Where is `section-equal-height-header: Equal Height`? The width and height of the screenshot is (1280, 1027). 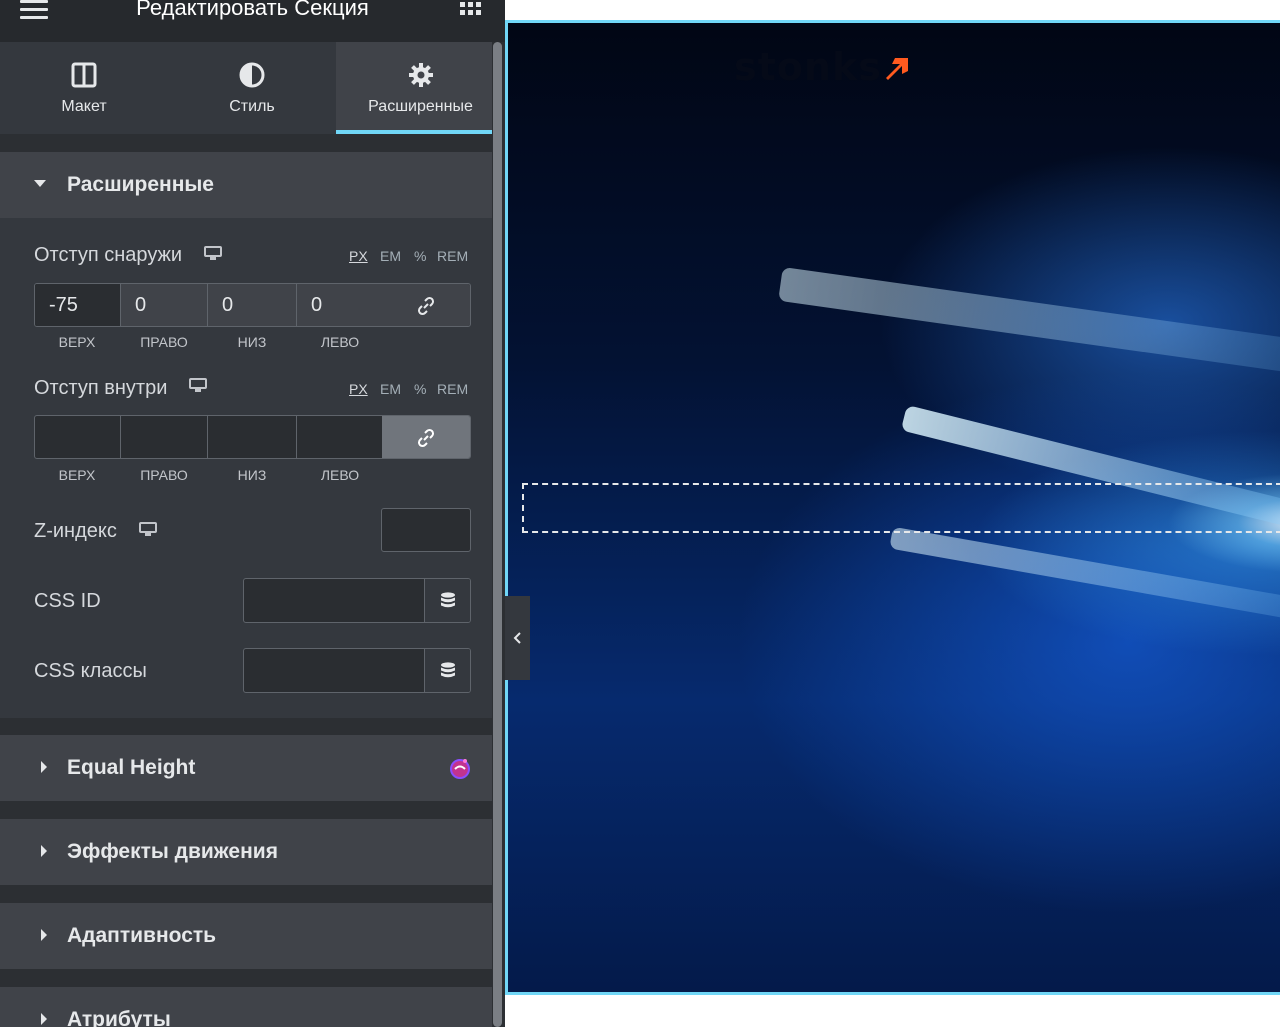 section-equal-height-header: Equal Height is located at coordinates (246, 768).